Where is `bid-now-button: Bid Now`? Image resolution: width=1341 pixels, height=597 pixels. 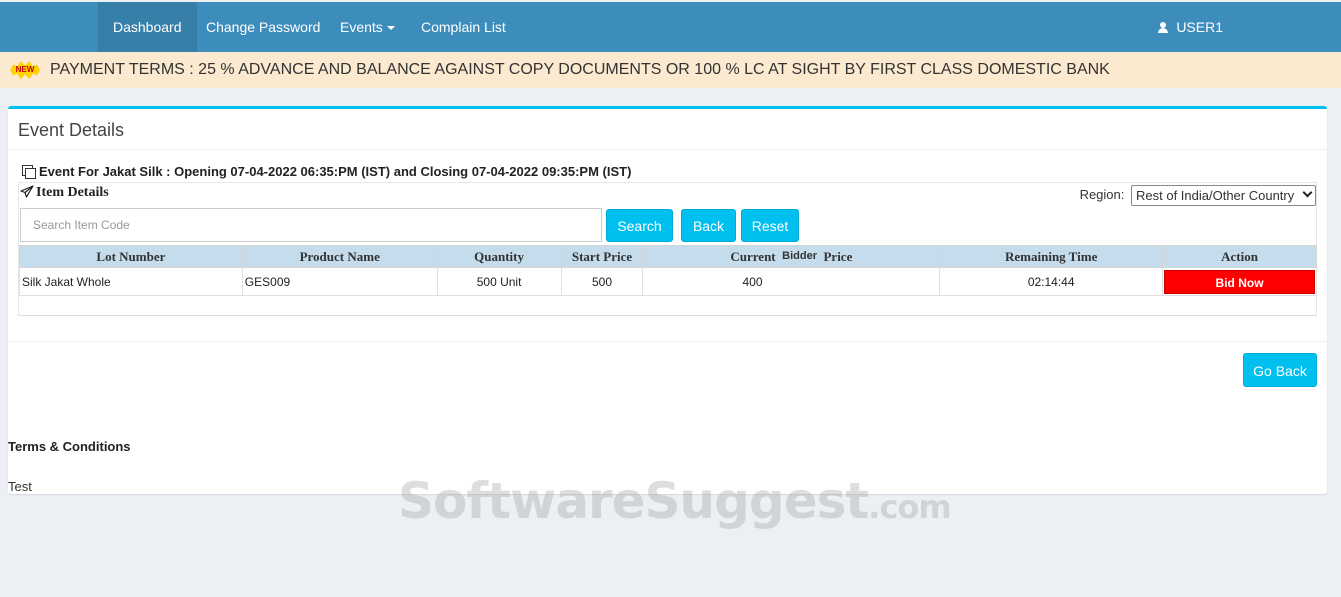
bid-now-button: Bid Now is located at coordinates (1239, 281).